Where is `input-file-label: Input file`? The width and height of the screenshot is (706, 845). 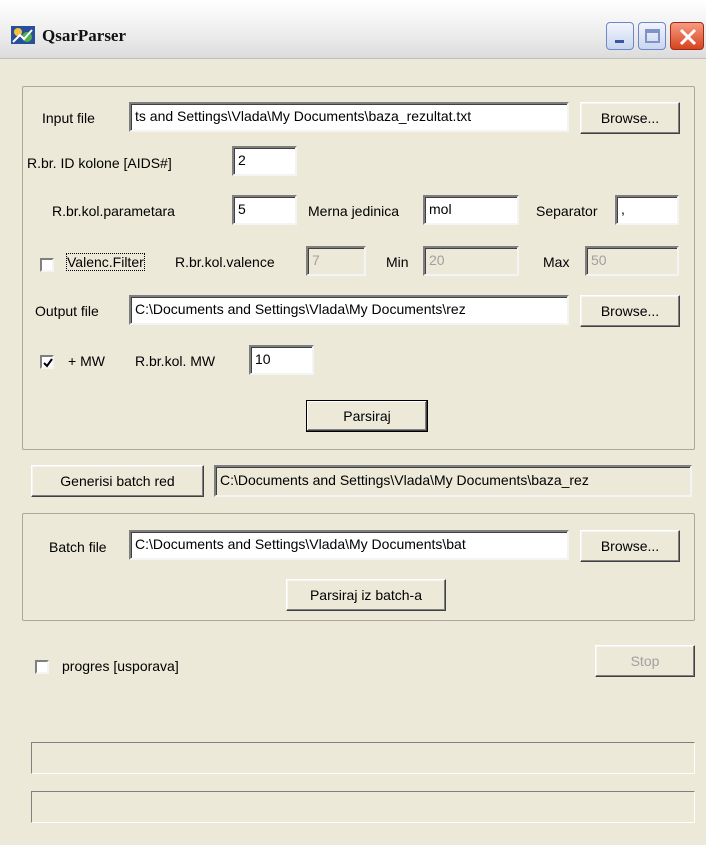
input-file-label: Input file is located at coordinates (68, 118).